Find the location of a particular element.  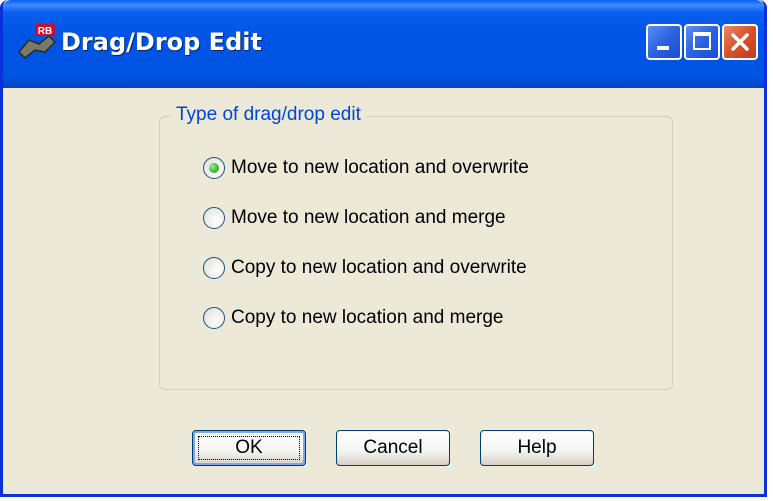

radio-selected-dot is located at coordinates (214, 168).